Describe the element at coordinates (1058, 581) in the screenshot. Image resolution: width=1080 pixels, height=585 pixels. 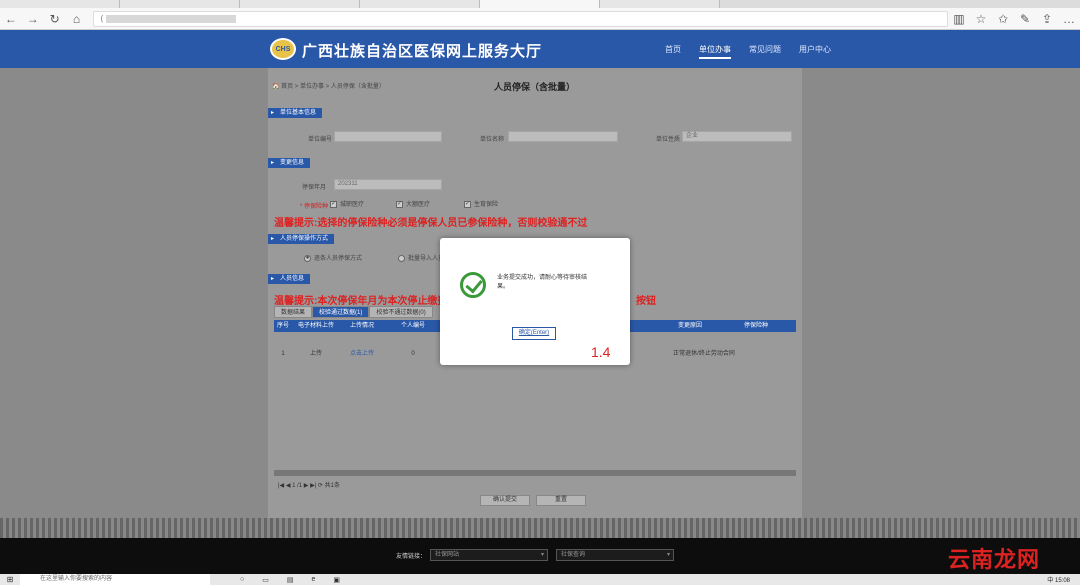
I see `system-tray: 中 15:08` at that location.